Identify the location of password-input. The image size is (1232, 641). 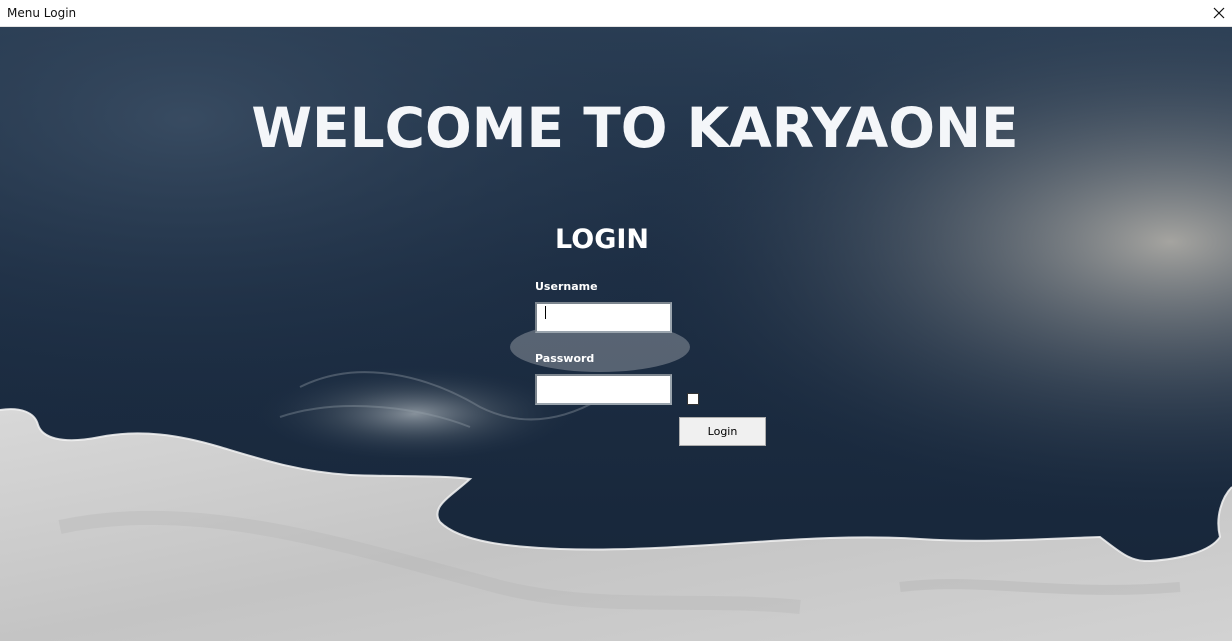
(603, 389).